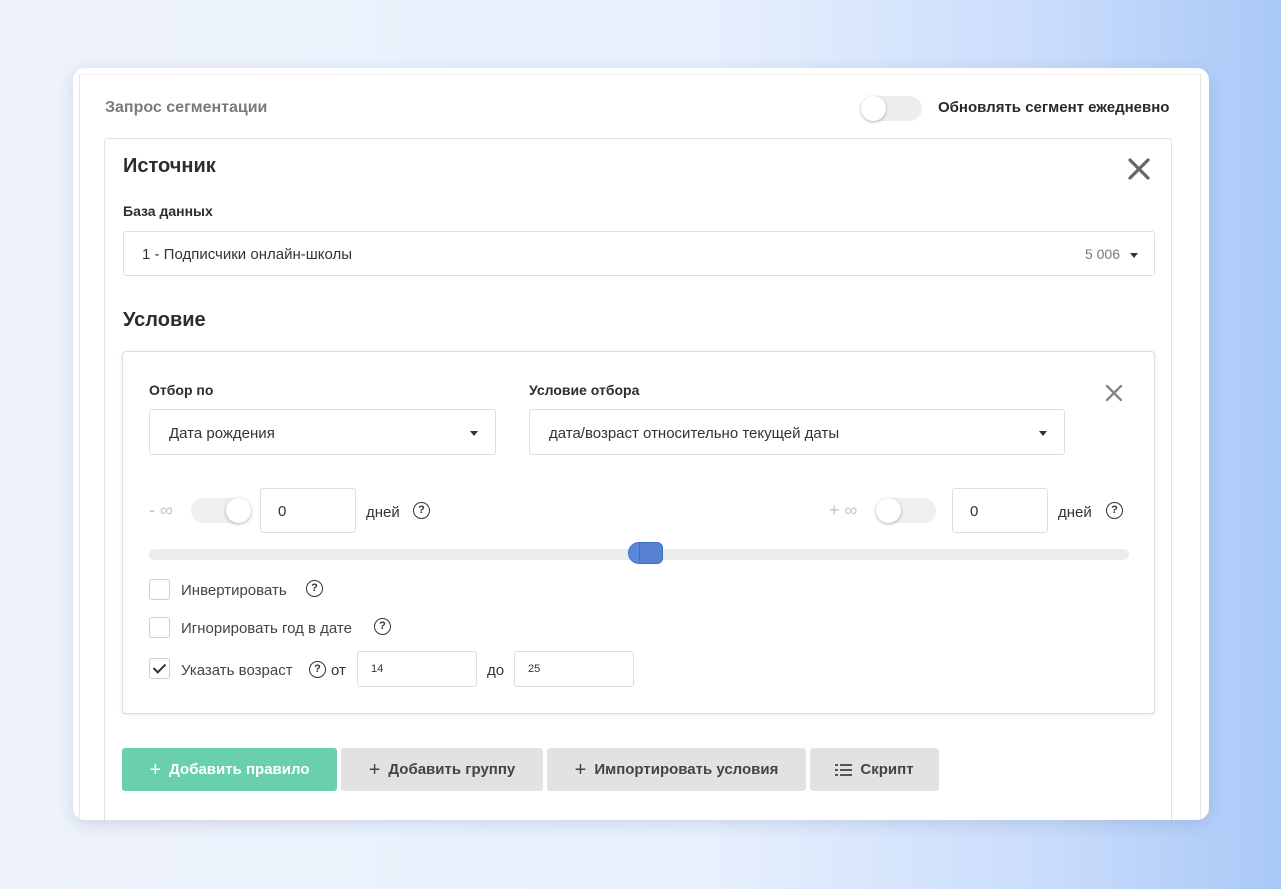  I want to click on import-conditions-label: Импортировать условия, so click(686, 769).